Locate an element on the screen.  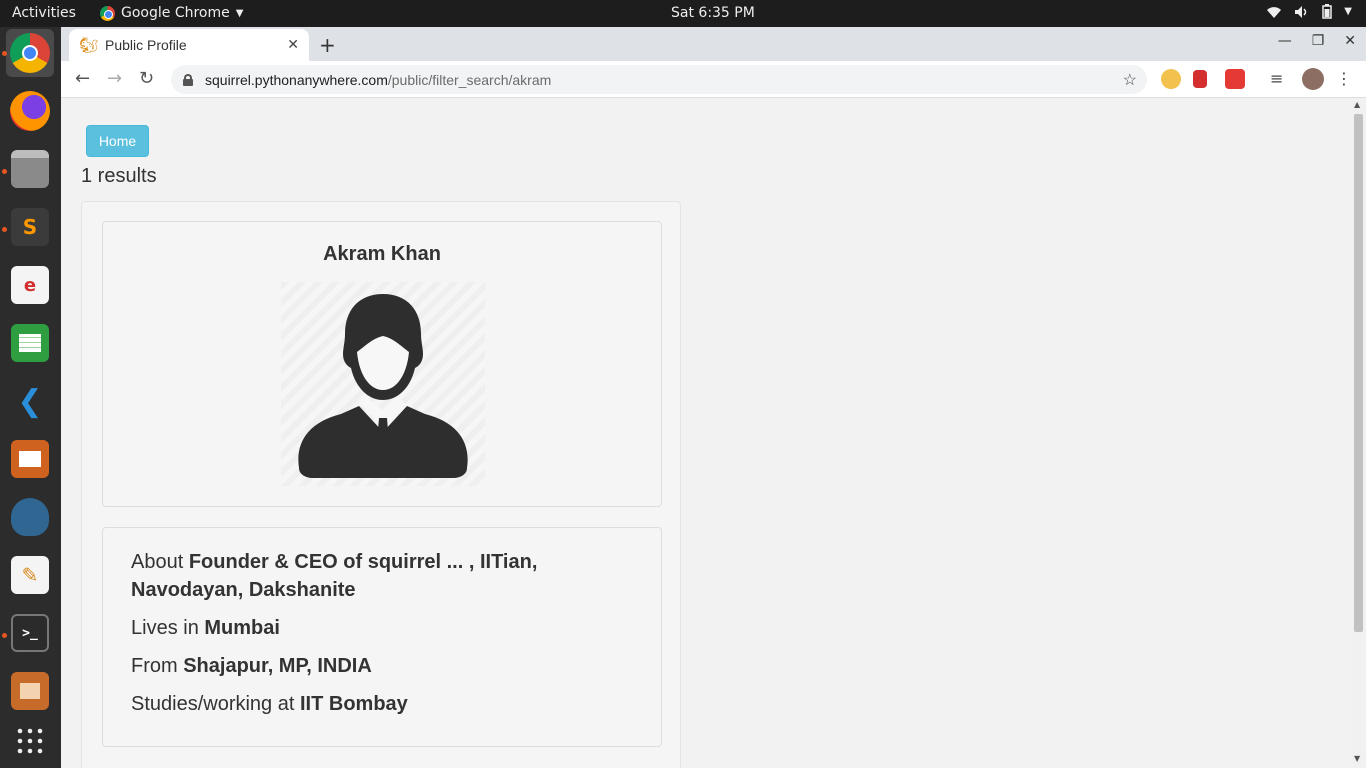
from-value: Shajapur, MP, INDIA is located at coordinates (277, 666).